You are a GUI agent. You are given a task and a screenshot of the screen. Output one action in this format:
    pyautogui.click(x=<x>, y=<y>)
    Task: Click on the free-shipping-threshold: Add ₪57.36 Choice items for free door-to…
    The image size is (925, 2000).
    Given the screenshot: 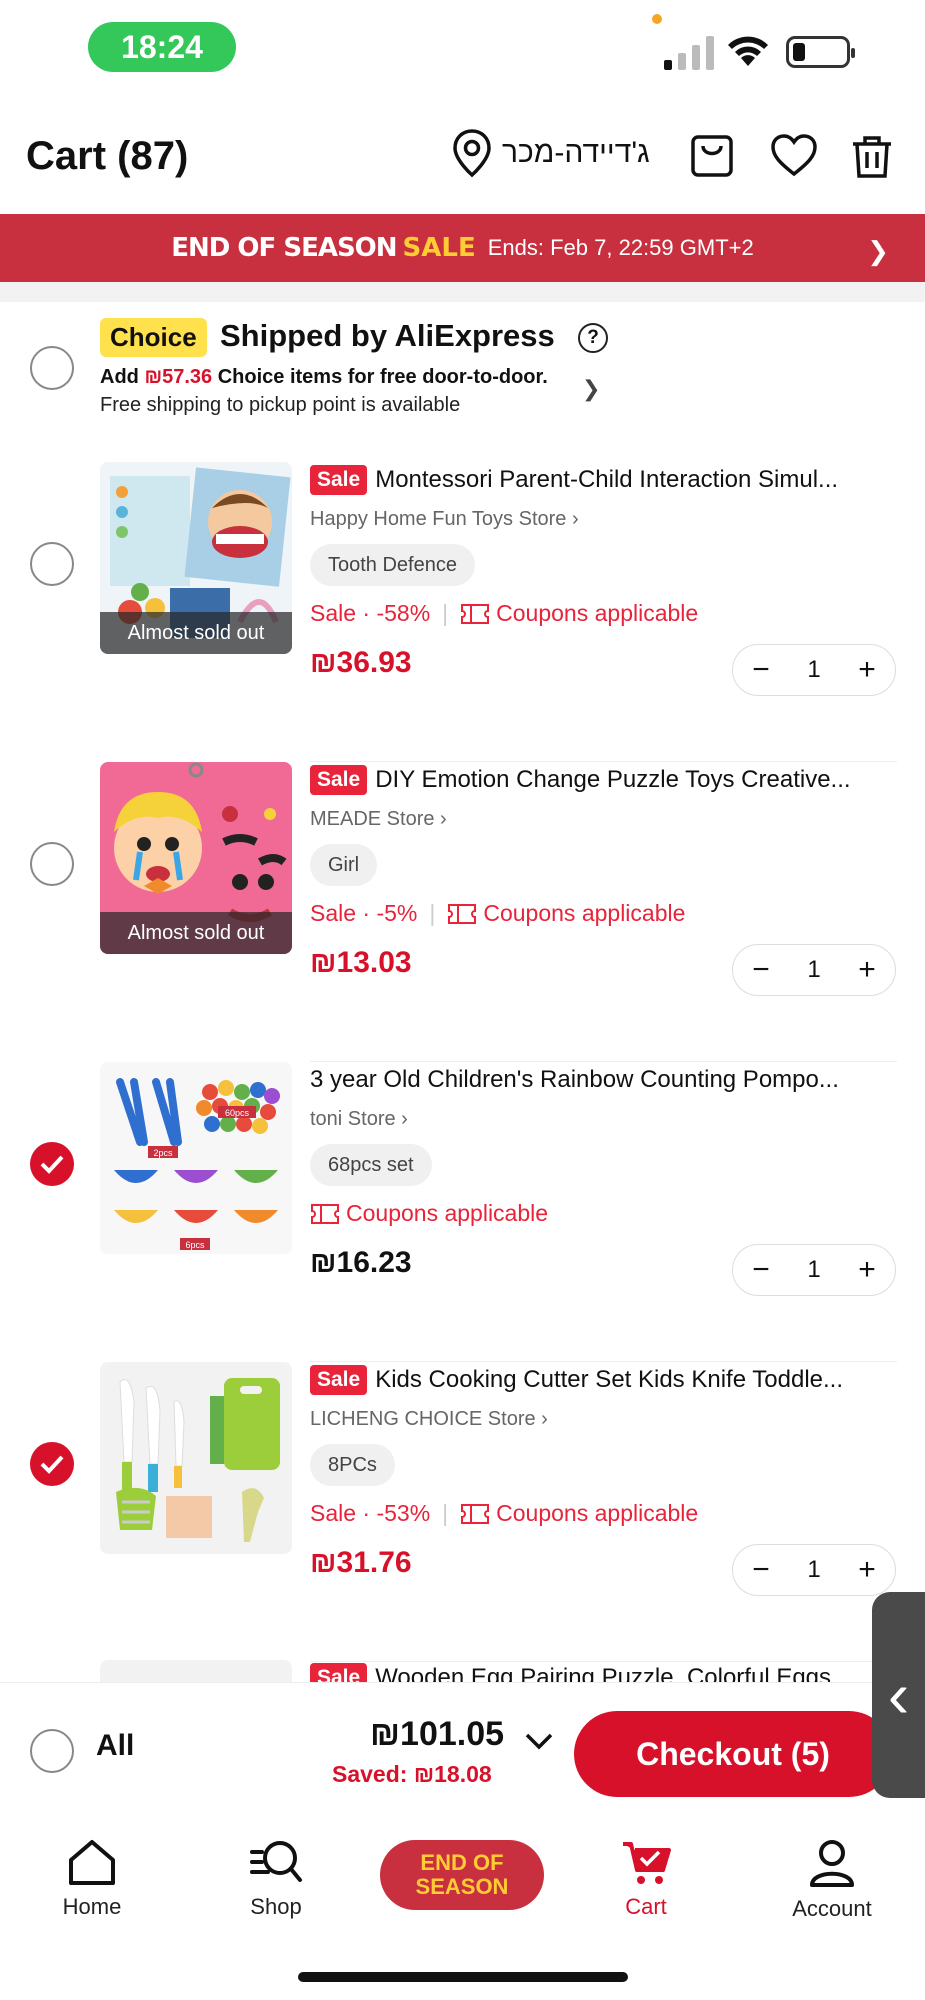 What is the action you would take?
    pyautogui.click(x=324, y=377)
    